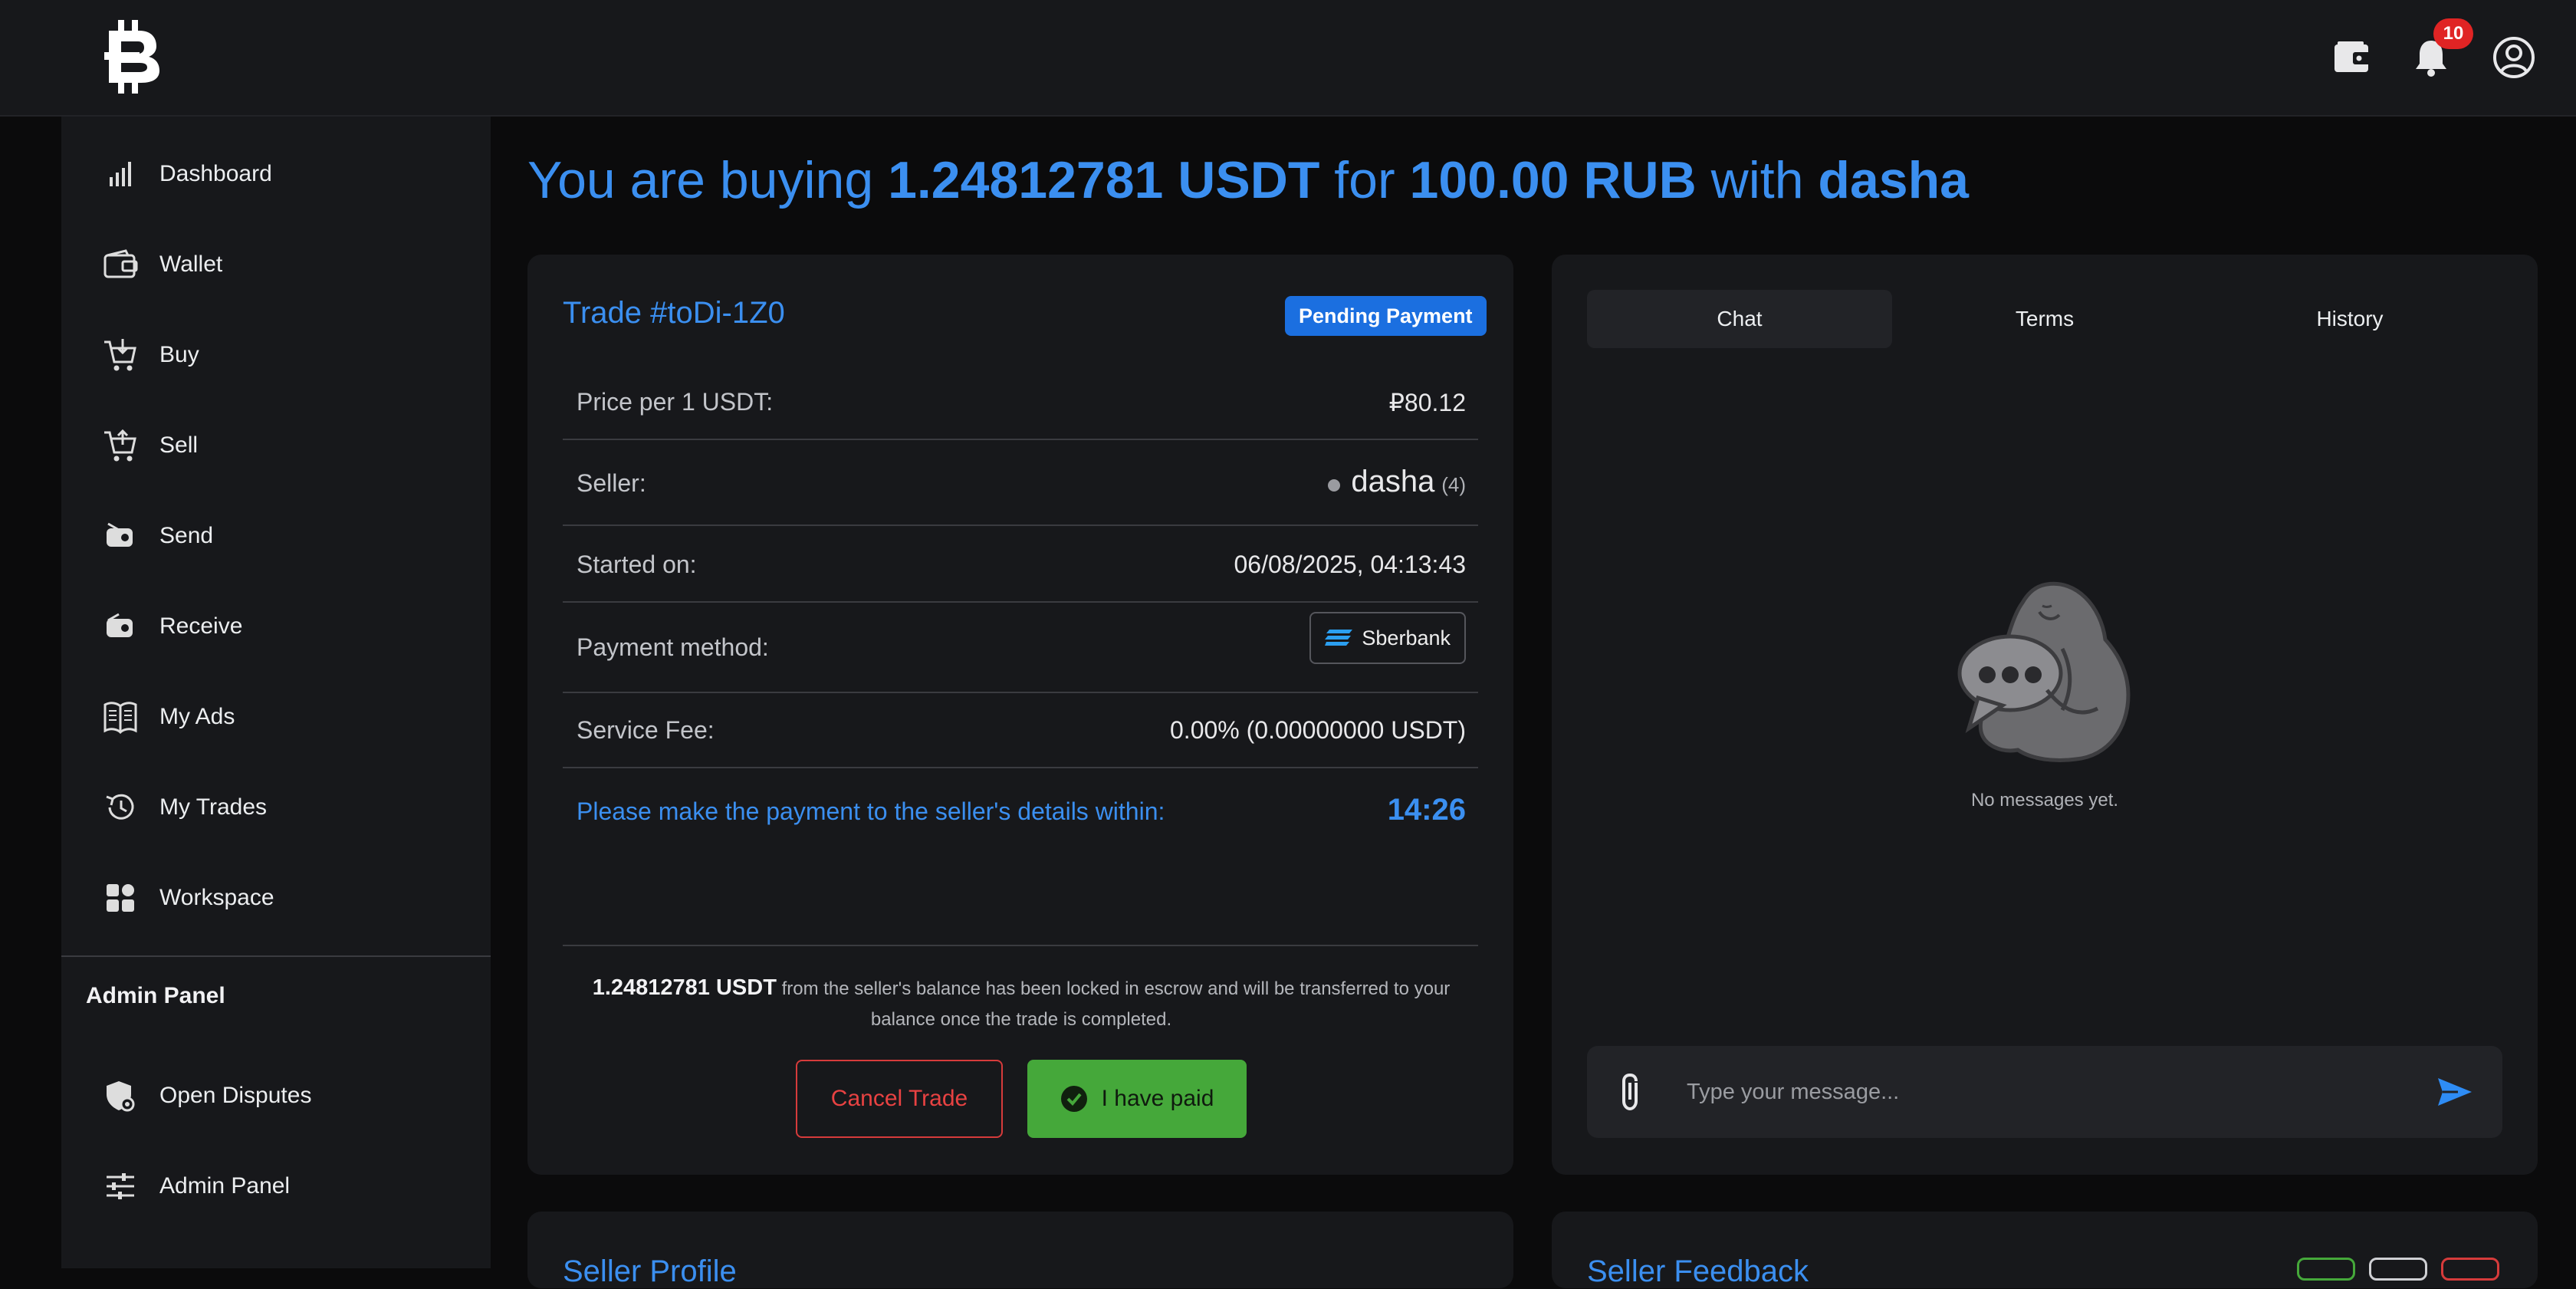 The image size is (2576, 1289). I want to click on history-icon, so click(120, 807).